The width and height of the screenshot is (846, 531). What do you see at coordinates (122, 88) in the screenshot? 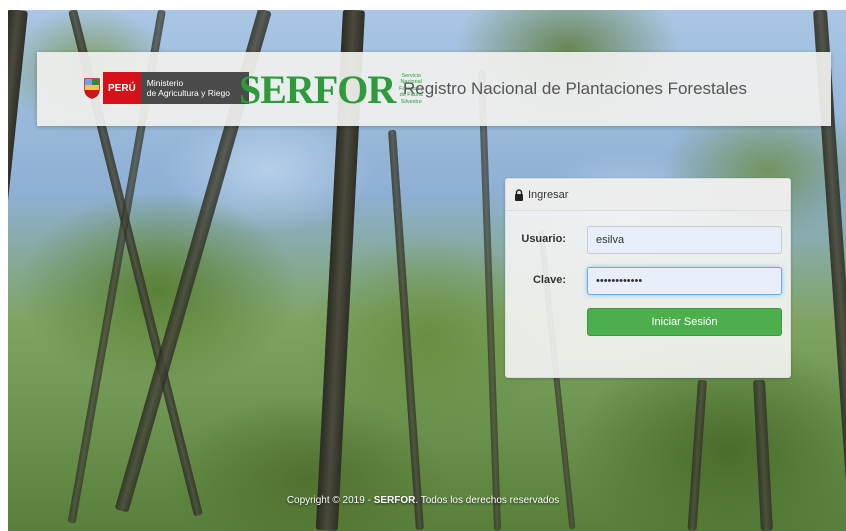
I see `peru-label: PERÚ` at bounding box center [122, 88].